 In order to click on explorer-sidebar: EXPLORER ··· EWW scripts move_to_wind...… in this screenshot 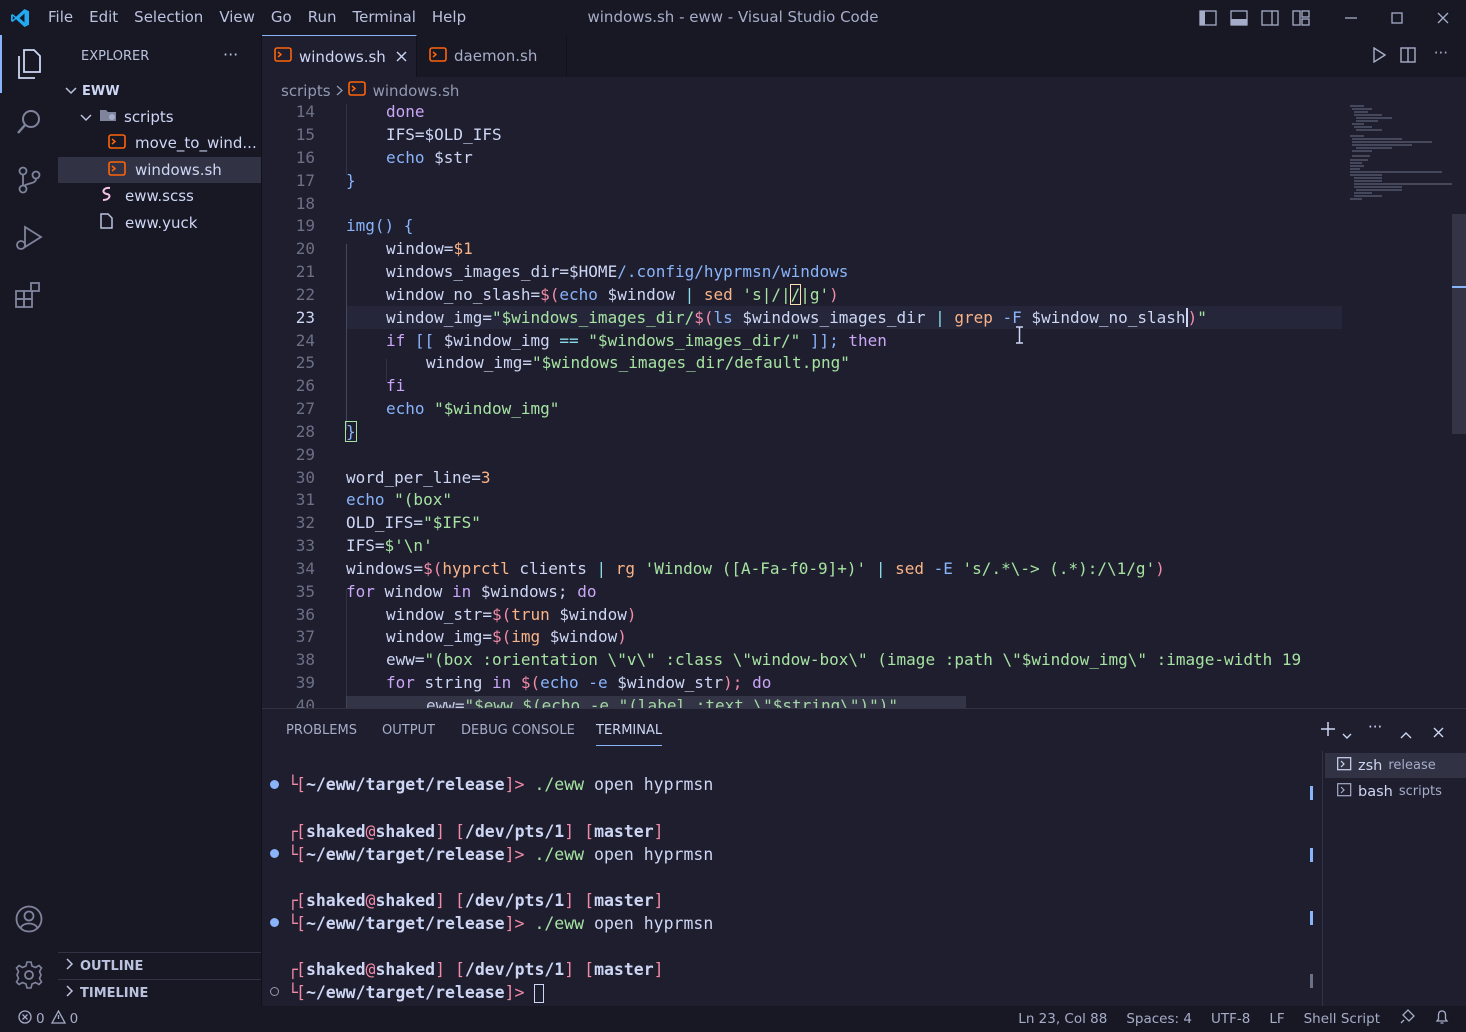, I will do `click(160, 520)`.